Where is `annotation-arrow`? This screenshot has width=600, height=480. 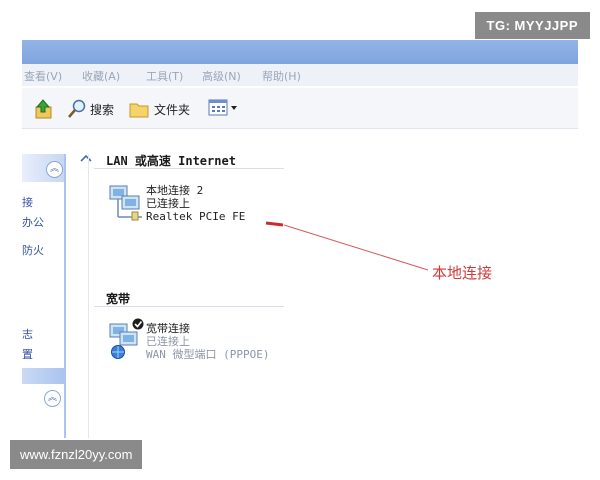
annotation-arrow is located at coordinates (347, 246).